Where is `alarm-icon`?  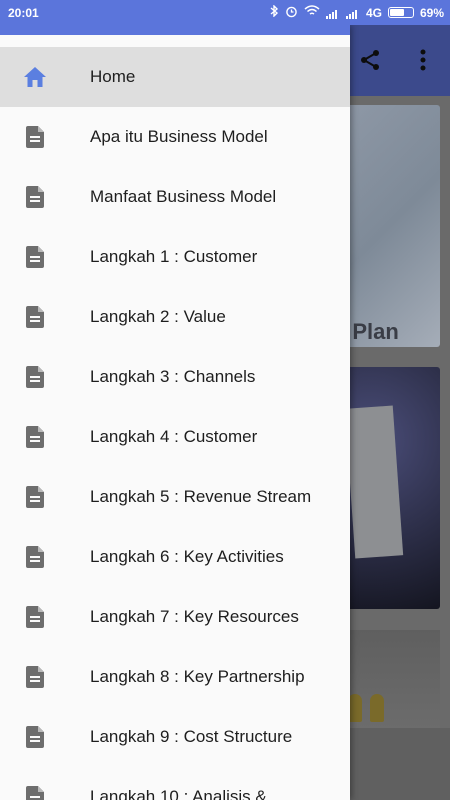 alarm-icon is located at coordinates (291, 13).